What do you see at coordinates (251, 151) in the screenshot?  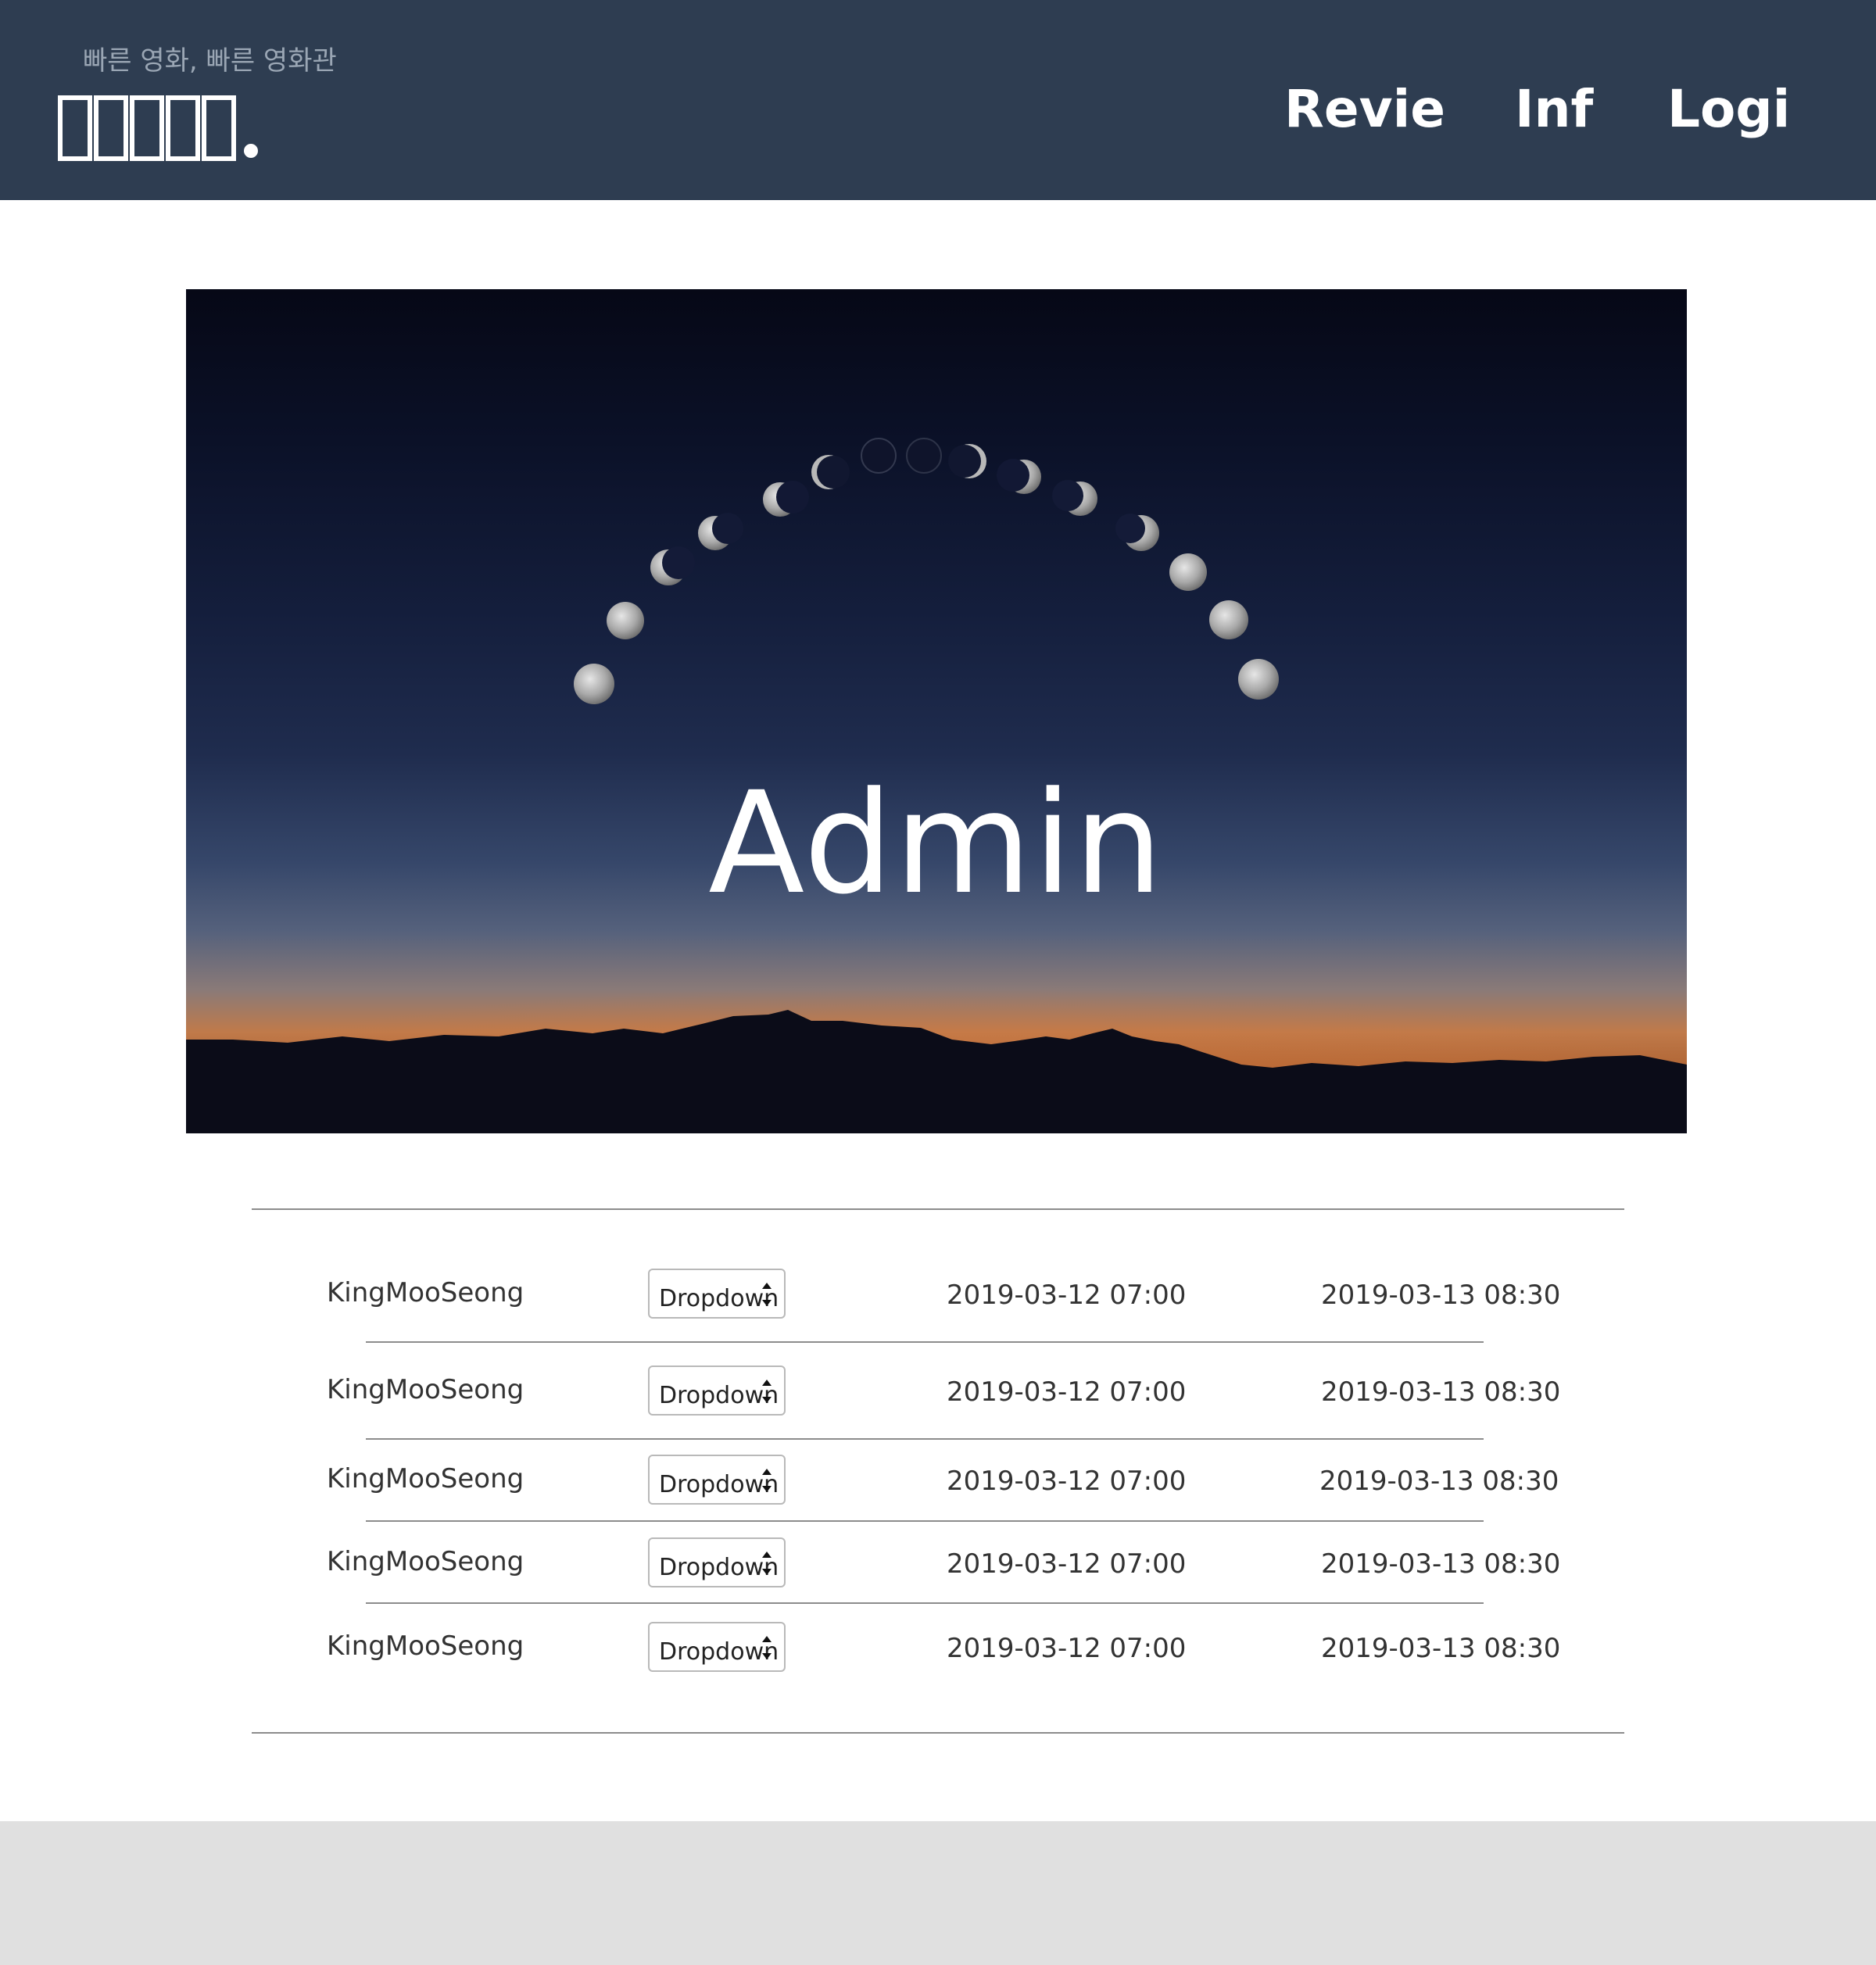 I see `logo-dot` at bounding box center [251, 151].